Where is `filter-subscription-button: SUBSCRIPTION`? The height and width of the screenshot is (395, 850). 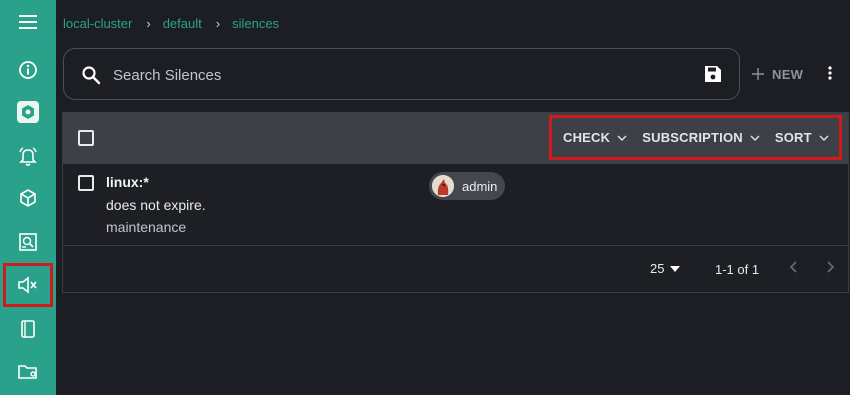
filter-subscription-button: SUBSCRIPTION is located at coordinates (701, 137).